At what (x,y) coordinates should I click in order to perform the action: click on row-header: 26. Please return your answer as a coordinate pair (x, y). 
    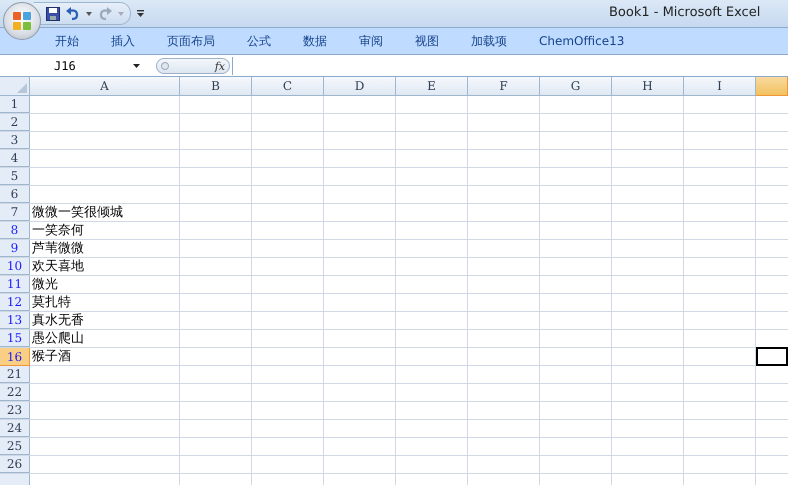
    Looking at the image, I should click on (15, 464).